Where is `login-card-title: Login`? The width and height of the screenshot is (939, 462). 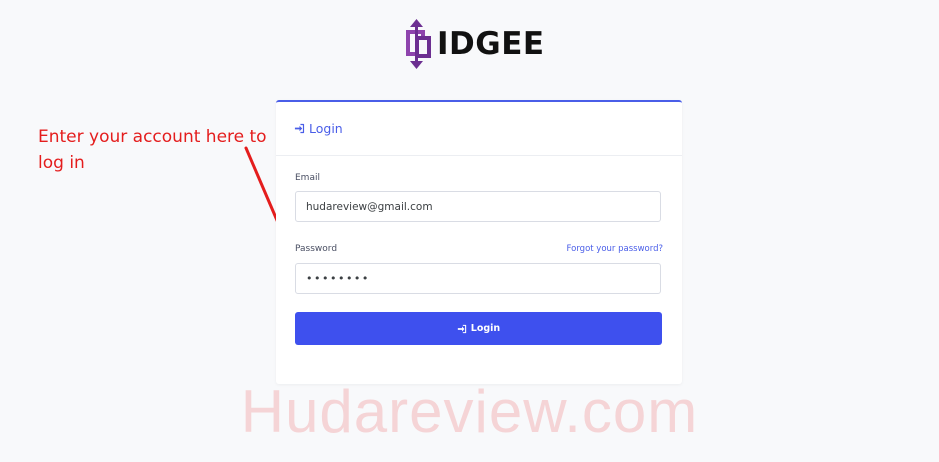
login-card-title: Login is located at coordinates (326, 128).